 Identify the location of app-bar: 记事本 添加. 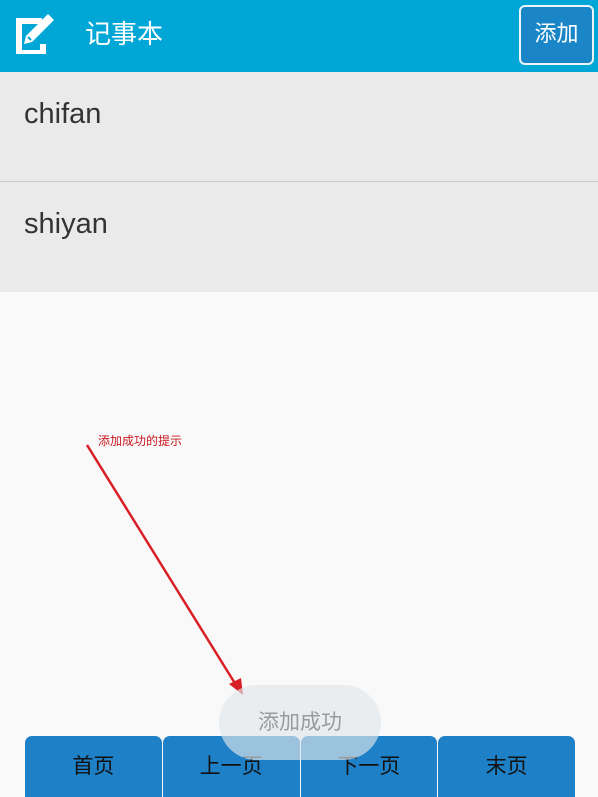
(299, 36).